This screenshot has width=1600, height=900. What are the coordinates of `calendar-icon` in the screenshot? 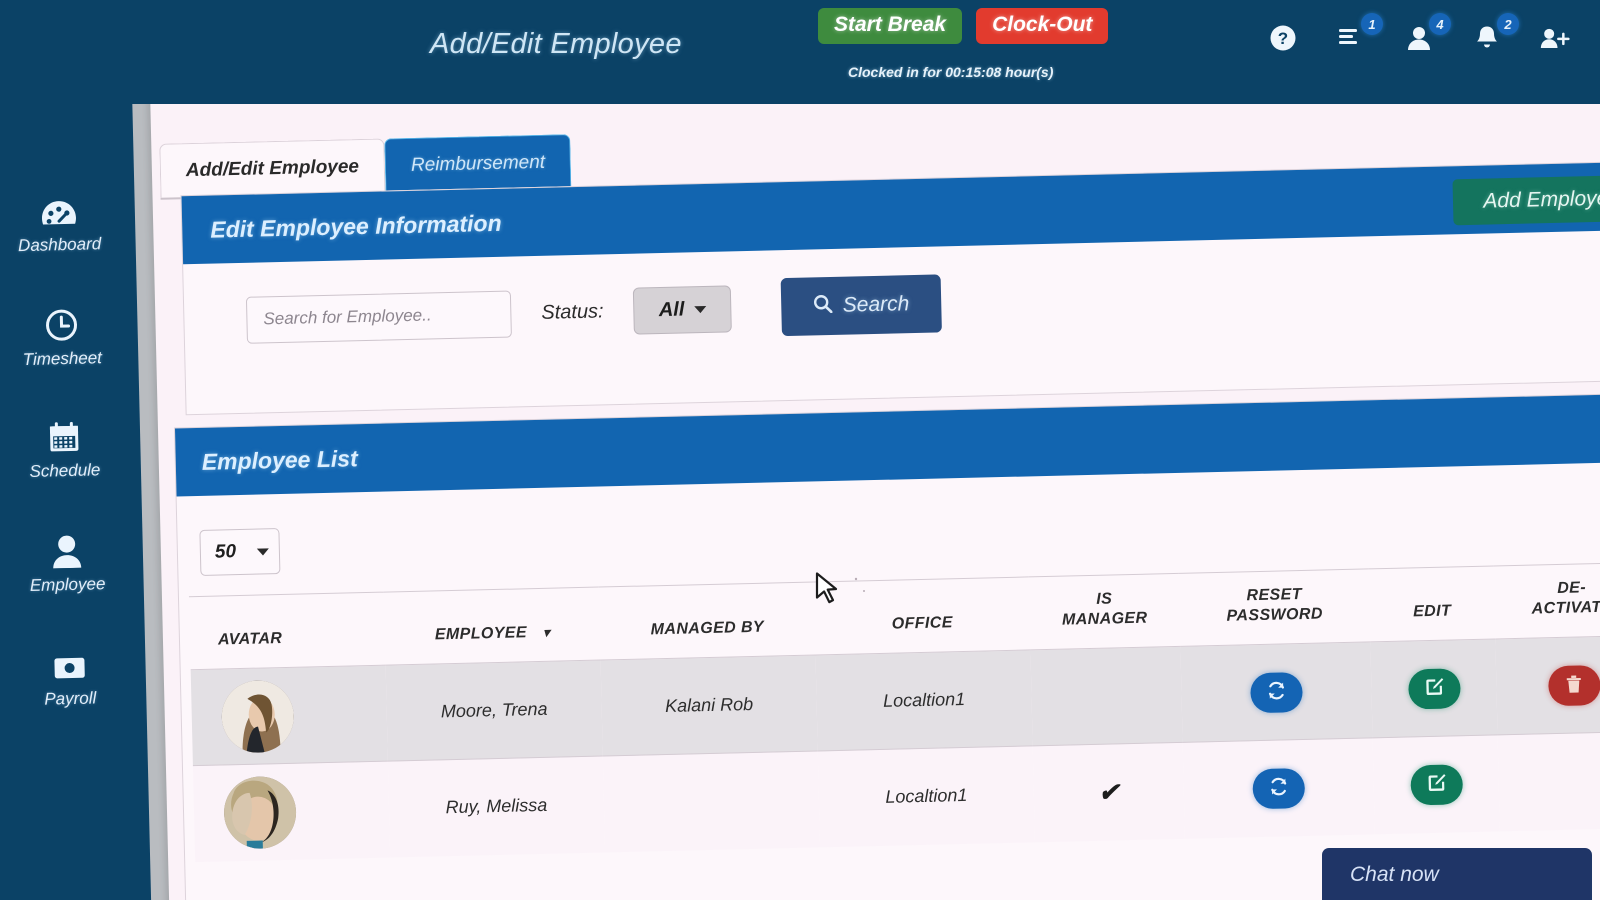 It's located at (64, 436).